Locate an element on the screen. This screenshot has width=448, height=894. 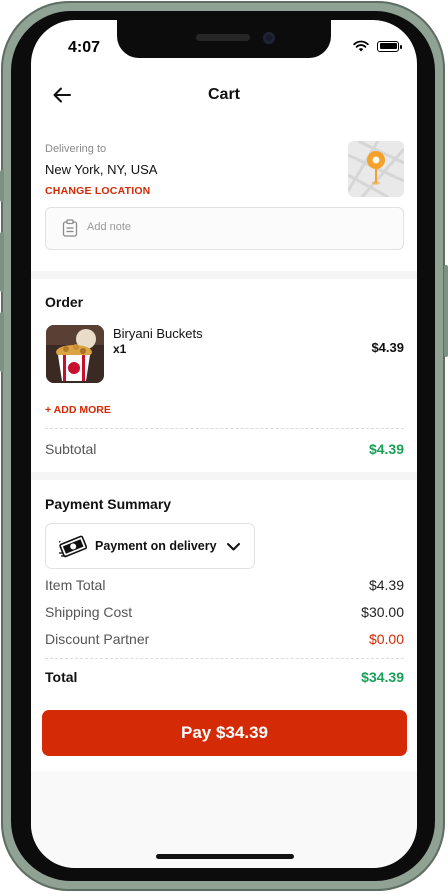
delivering-to-label: Delivering to is located at coordinates (76, 149).